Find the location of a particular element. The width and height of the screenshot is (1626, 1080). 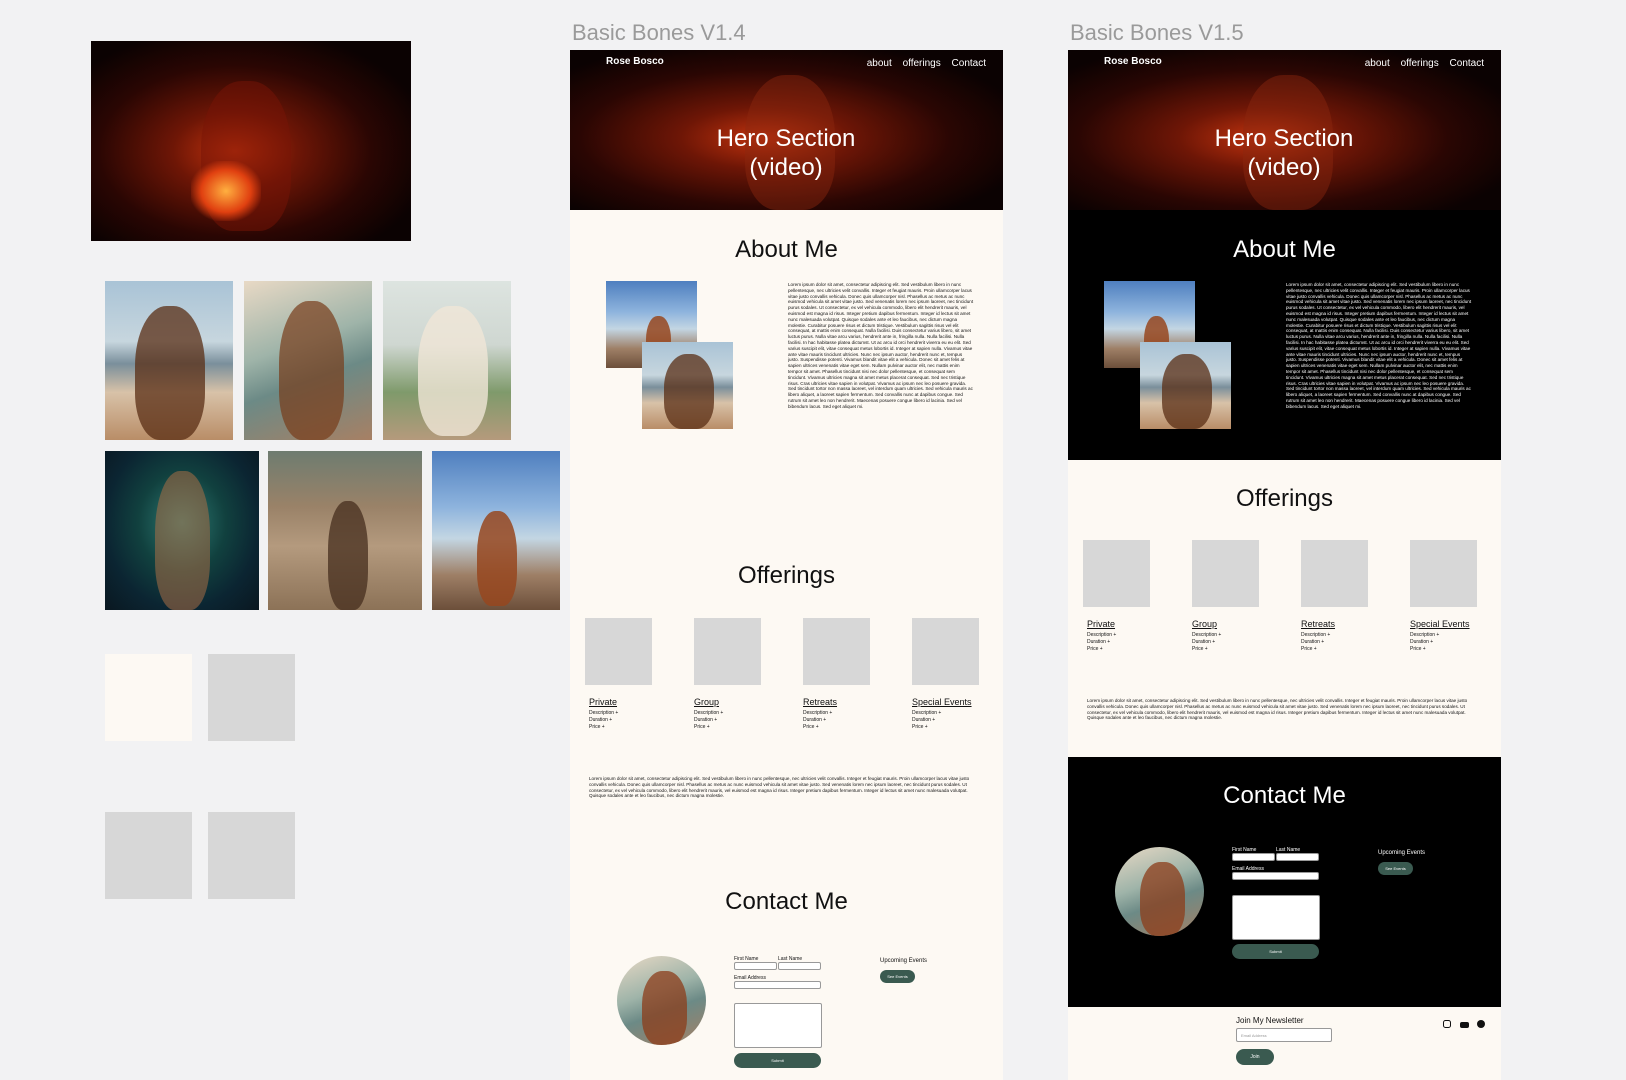

contact-heading: Contact Me is located at coordinates (786, 901).